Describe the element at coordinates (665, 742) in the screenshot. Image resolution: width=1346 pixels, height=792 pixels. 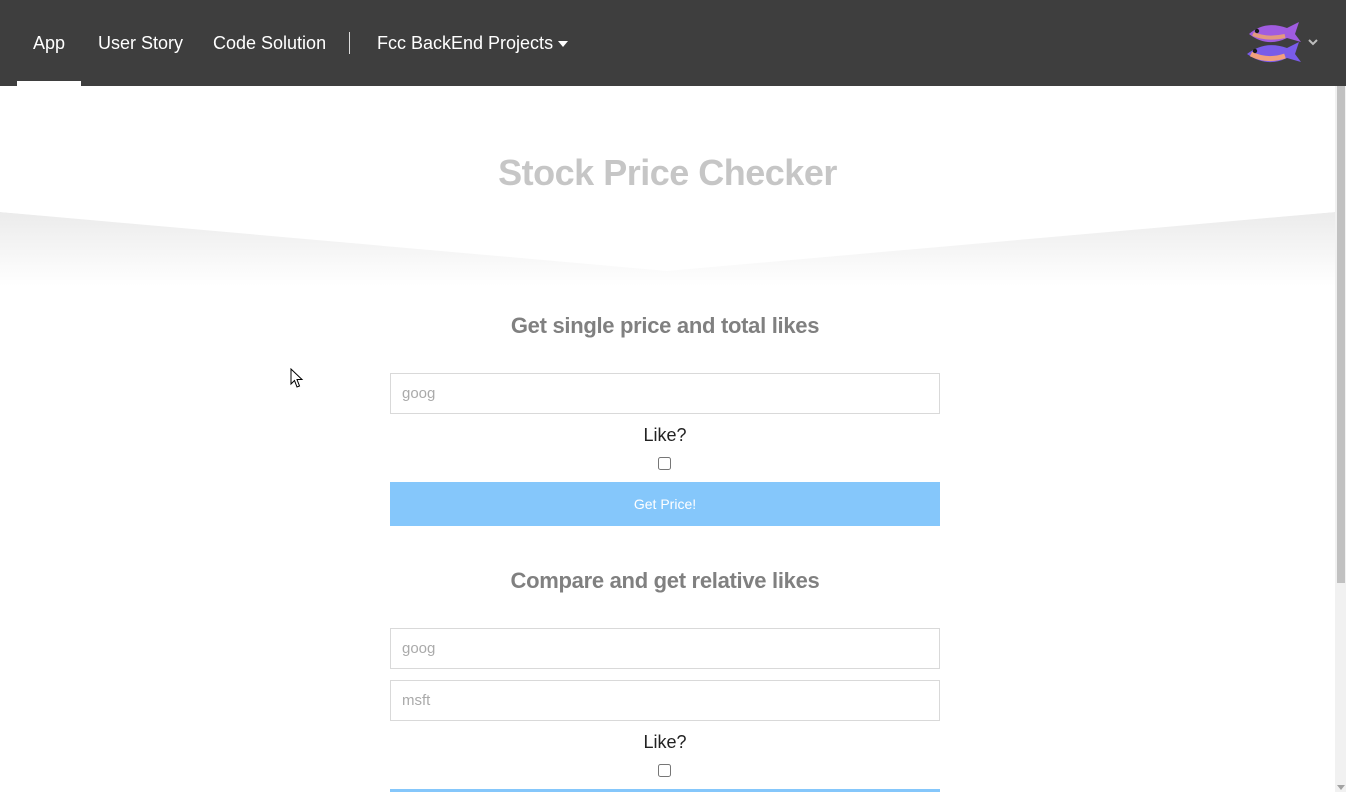
I see `compare-like-label: Like?` at that location.